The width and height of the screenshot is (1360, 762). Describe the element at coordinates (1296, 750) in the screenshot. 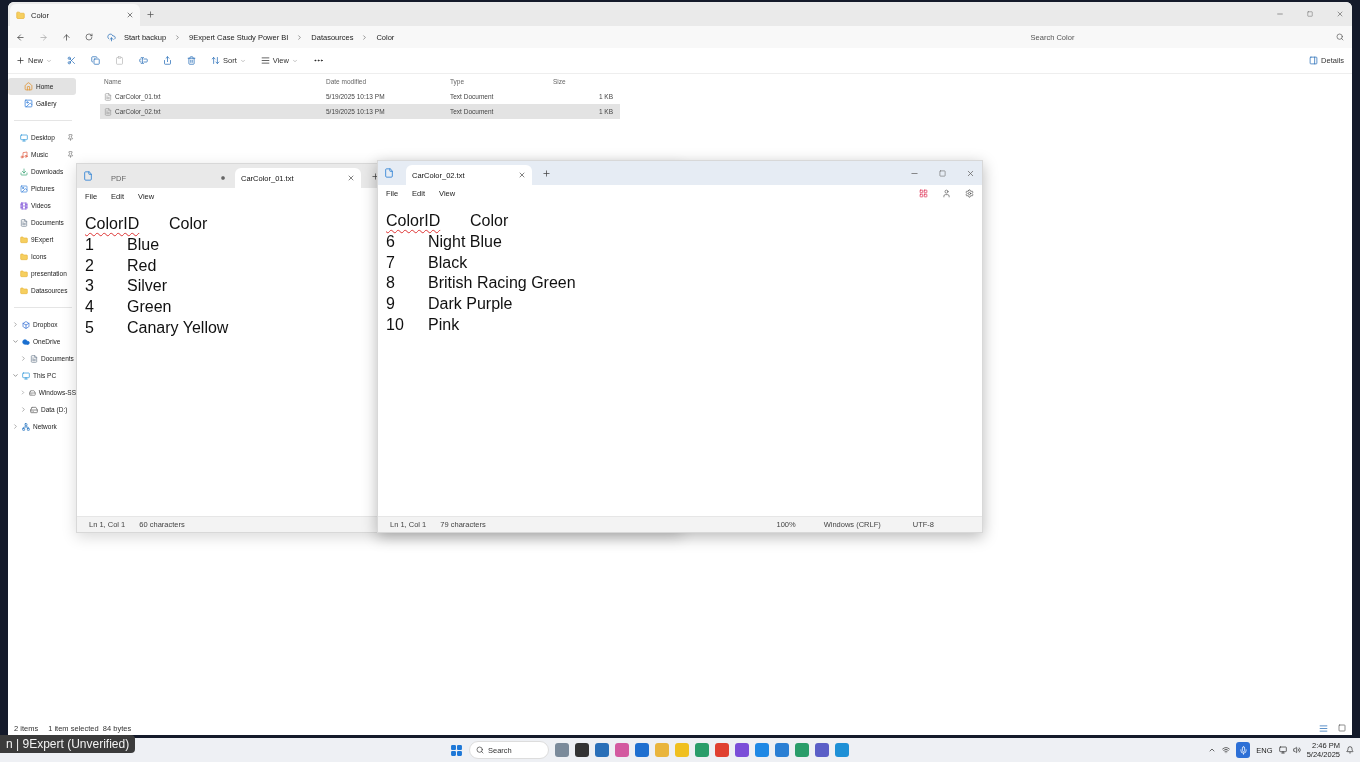

I see `volume-icon` at that location.